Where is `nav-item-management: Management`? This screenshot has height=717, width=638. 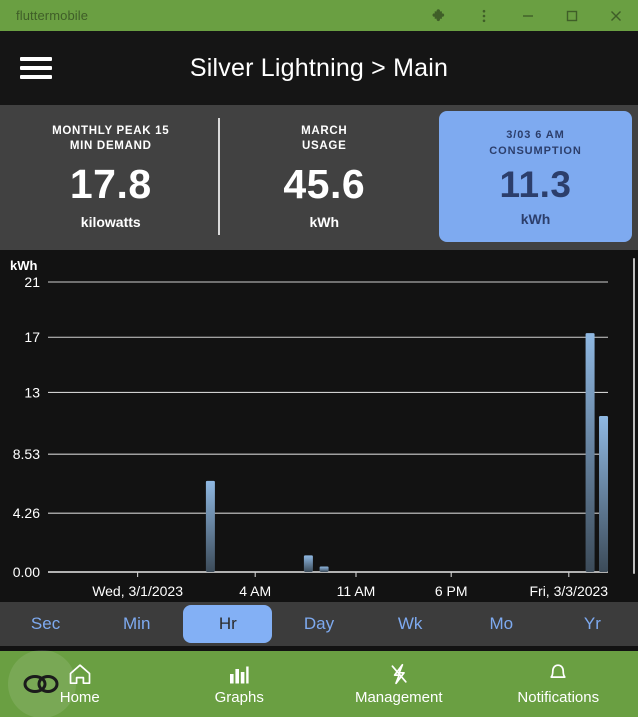 nav-item-management: Management is located at coordinates (399, 684).